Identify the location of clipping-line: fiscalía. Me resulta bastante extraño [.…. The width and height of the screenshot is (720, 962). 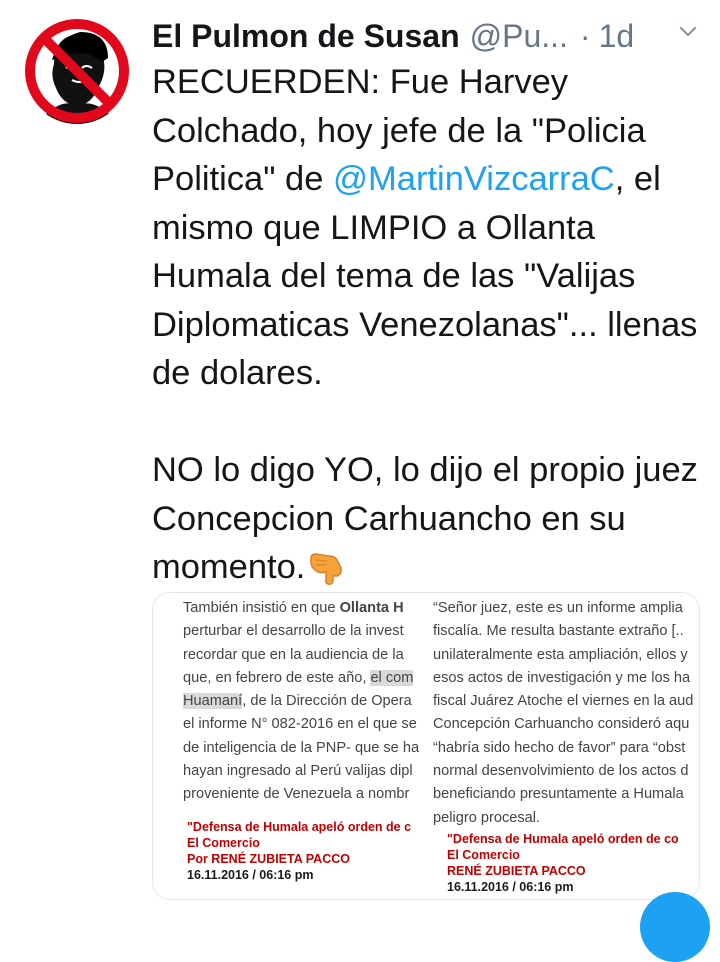
(558, 631).